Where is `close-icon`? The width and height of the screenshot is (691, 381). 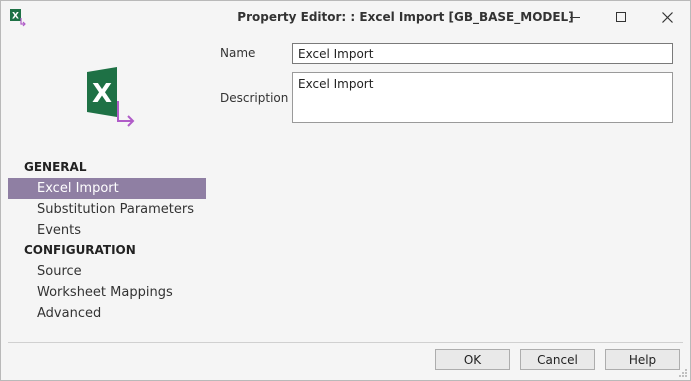 close-icon is located at coordinates (667, 17).